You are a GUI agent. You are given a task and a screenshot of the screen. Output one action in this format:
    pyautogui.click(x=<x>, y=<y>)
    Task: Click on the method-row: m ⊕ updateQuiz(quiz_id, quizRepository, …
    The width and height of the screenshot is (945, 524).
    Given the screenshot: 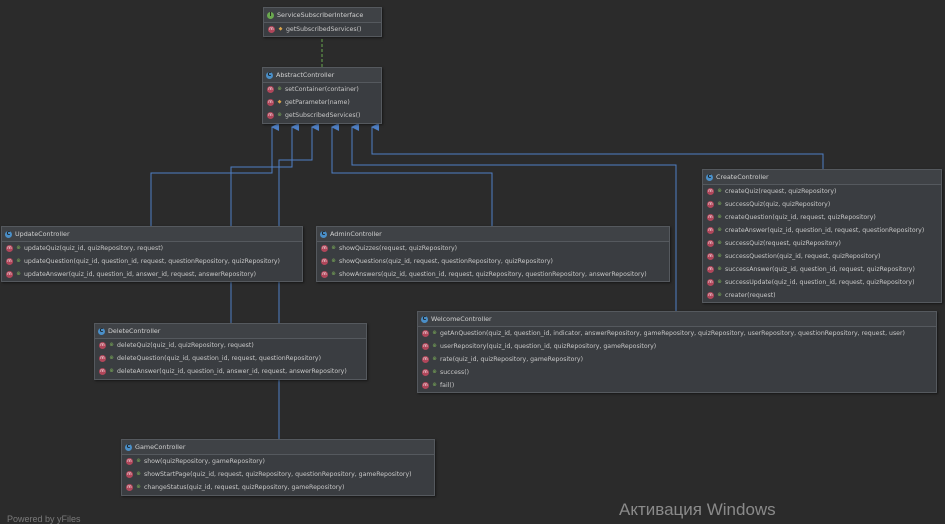 What is the action you would take?
    pyautogui.click(x=152, y=248)
    